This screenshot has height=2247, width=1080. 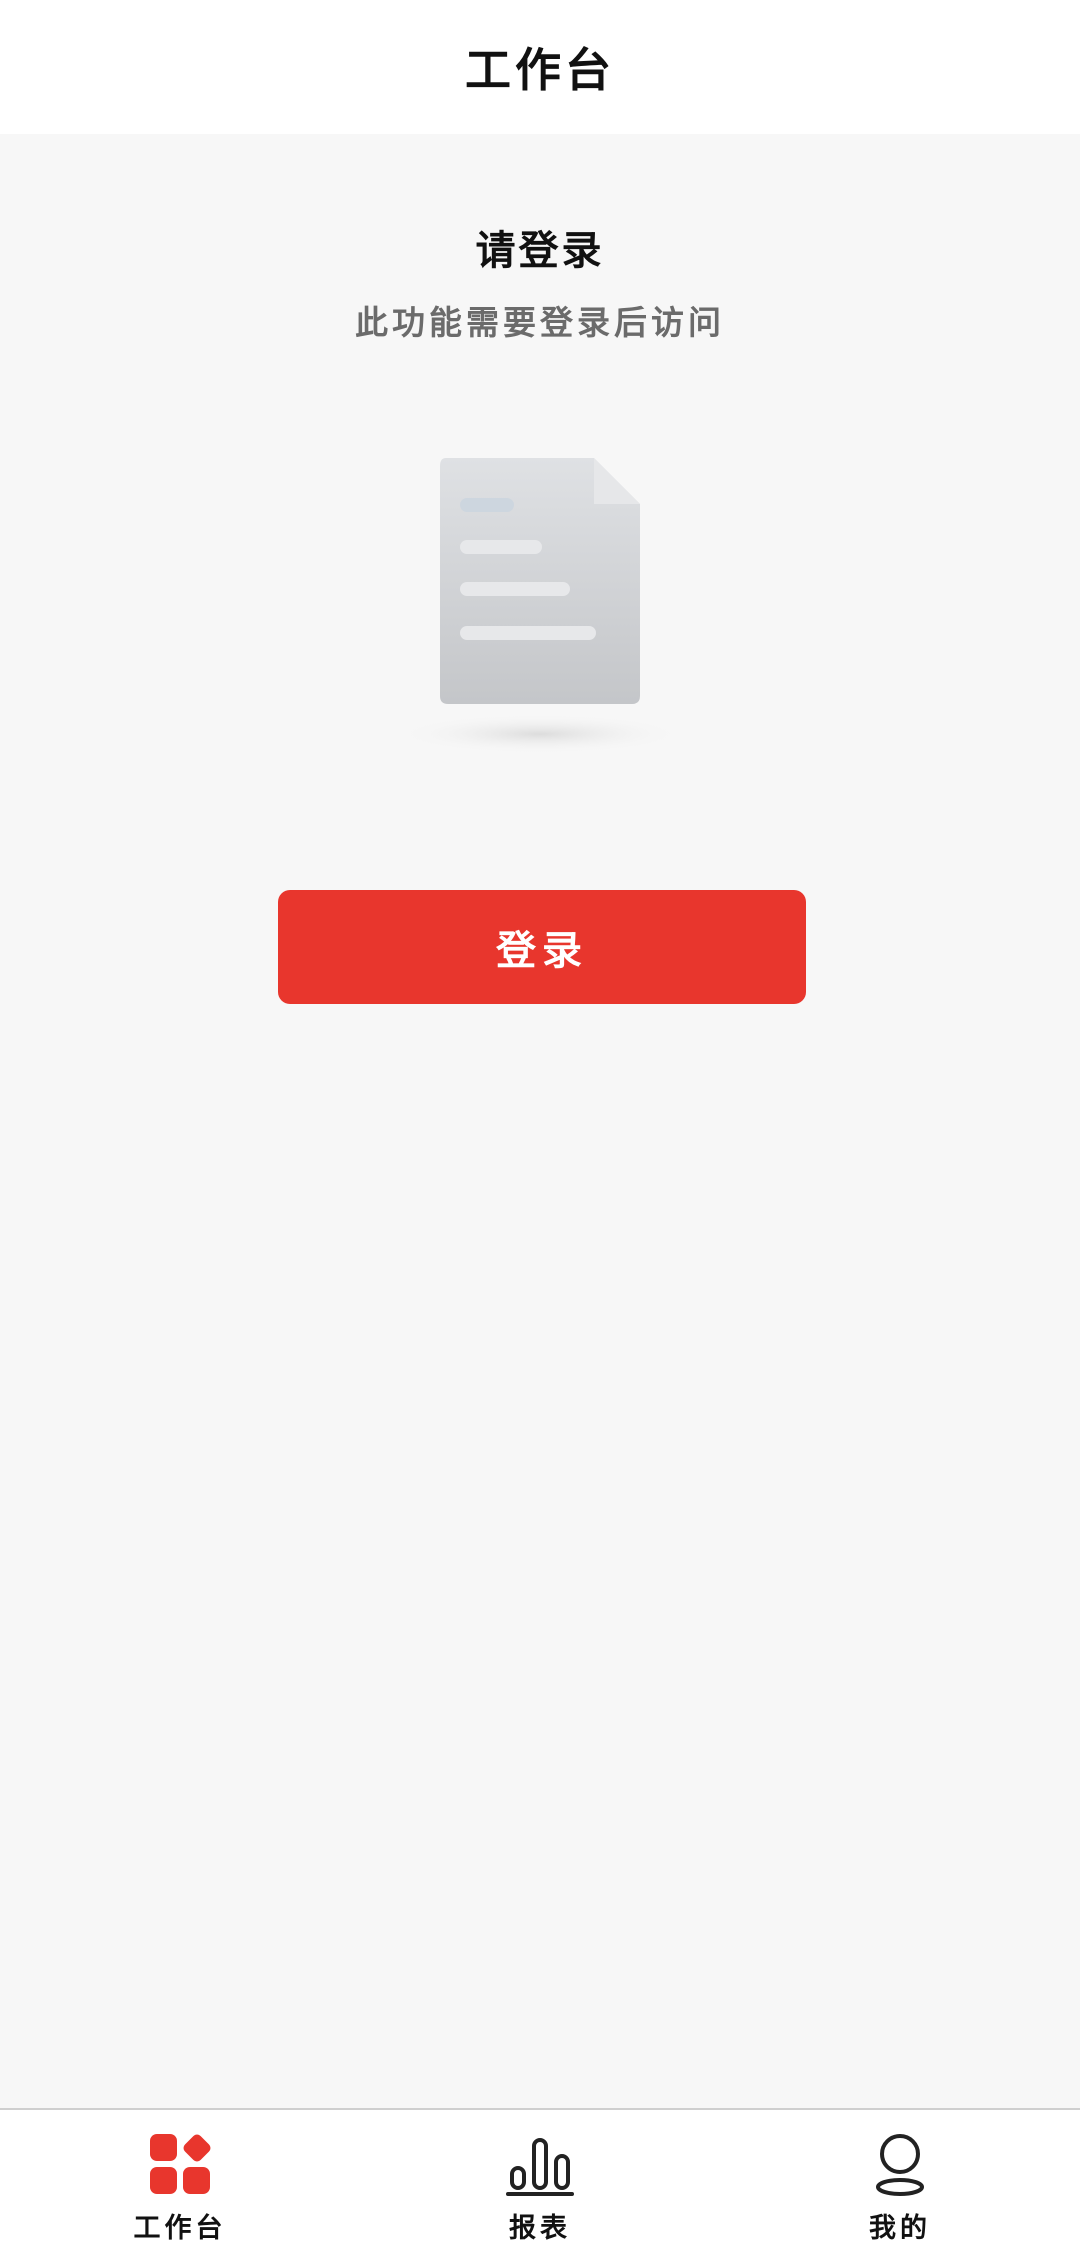 What do you see at coordinates (900, 2228) in the screenshot?
I see `tab-mine-label: 我的` at bounding box center [900, 2228].